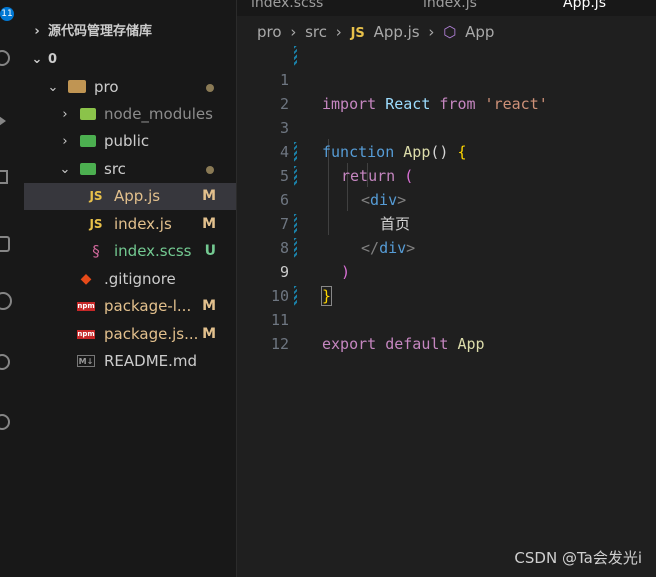 The width and height of the screenshot is (656, 577). I want to click on git-file-icon: ◆, so click(86, 279).